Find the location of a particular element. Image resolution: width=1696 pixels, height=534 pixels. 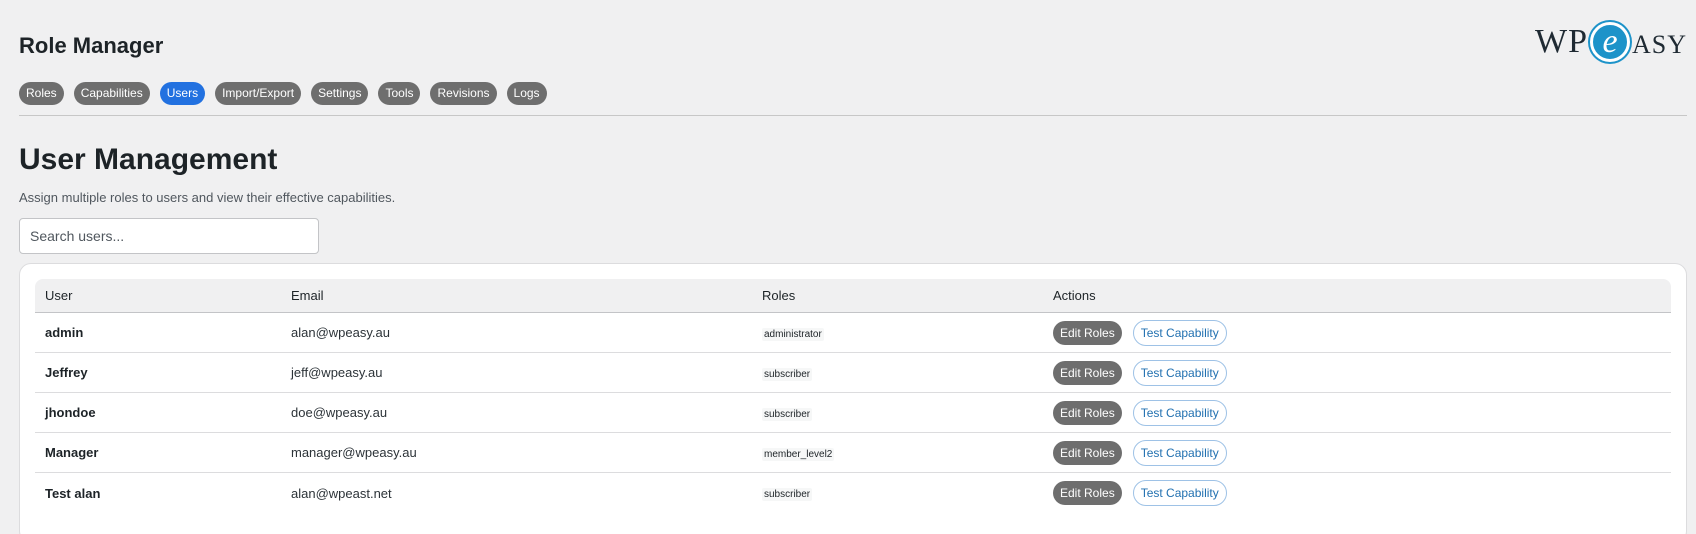

tab-revisions: Revisions is located at coordinates (463, 93).